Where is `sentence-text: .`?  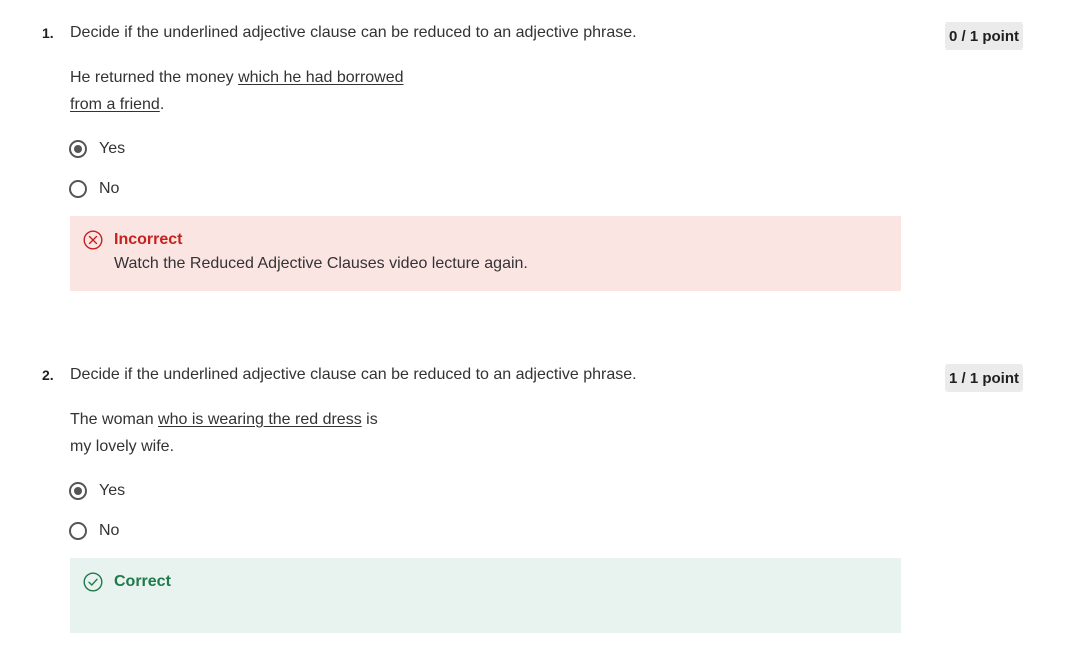
sentence-text: . is located at coordinates (162, 104).